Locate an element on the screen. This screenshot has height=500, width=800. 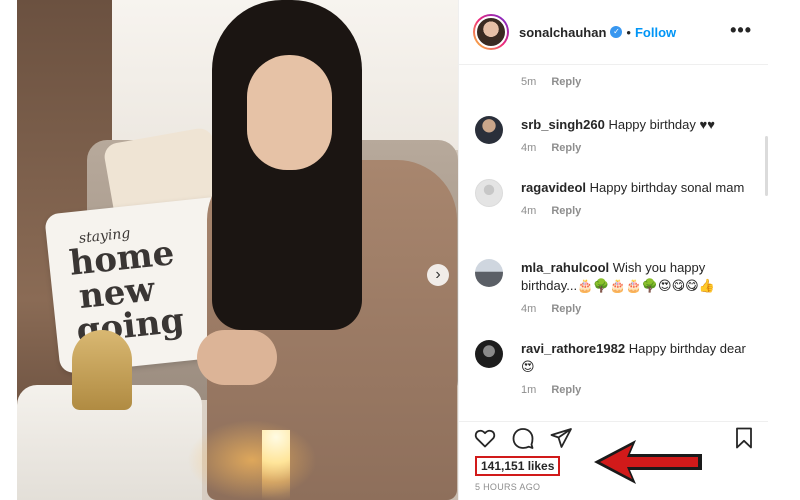
verified-badge-icon: ✓ is located at coordinates (616, 32).